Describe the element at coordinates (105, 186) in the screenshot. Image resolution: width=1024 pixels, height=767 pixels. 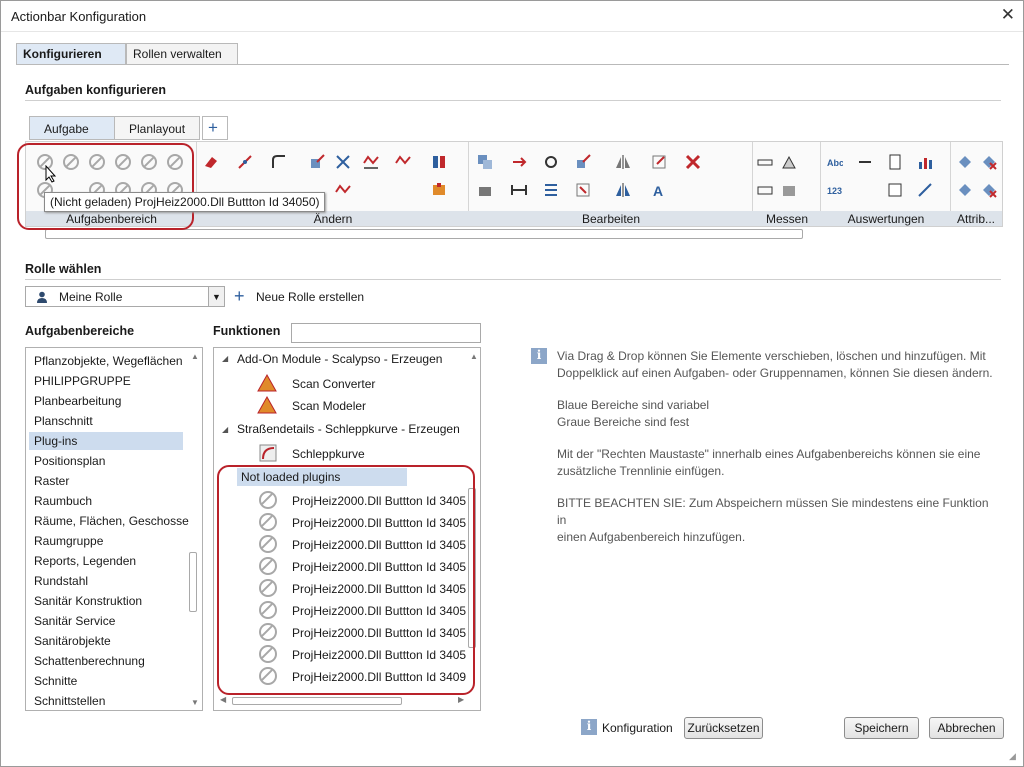
I see `highlight-callout` at that location.